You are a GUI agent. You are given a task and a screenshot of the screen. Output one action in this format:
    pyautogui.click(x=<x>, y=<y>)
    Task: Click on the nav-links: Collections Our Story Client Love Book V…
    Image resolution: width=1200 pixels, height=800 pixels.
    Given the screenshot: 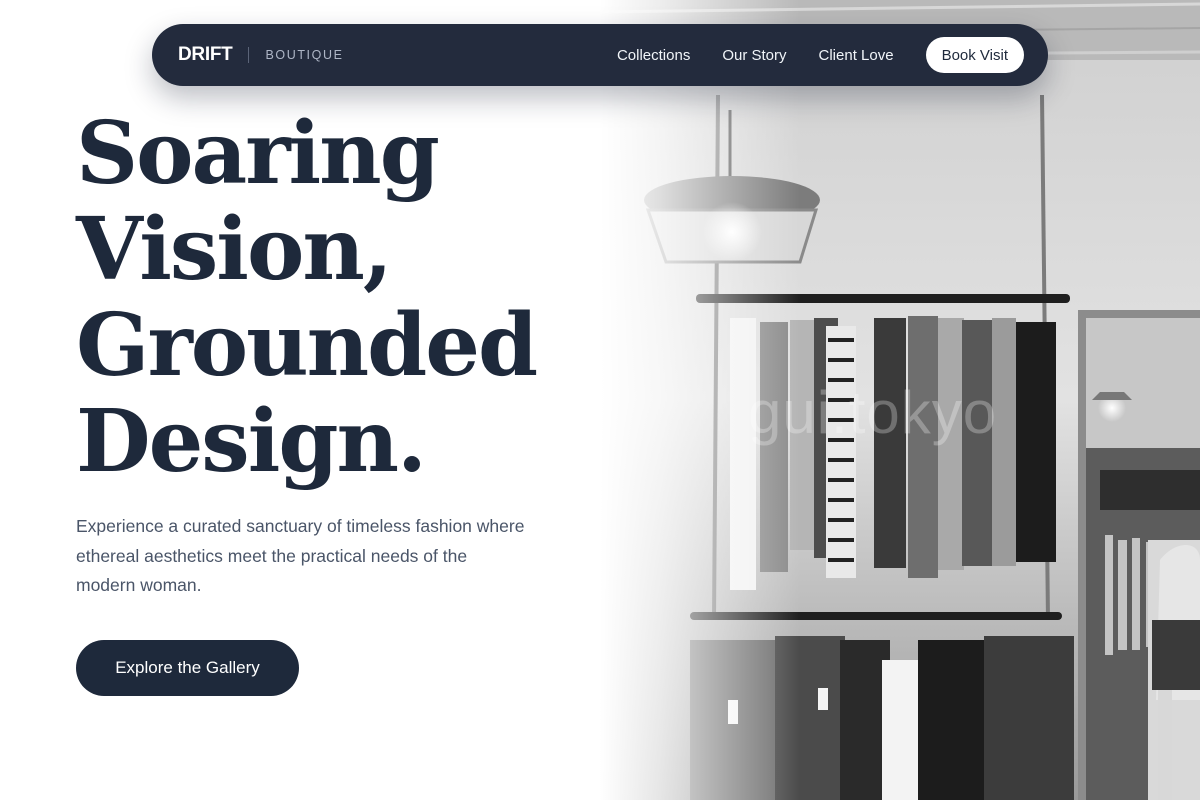 What is the action you would take?
    pyautogui.click(x=820, y=55)
    